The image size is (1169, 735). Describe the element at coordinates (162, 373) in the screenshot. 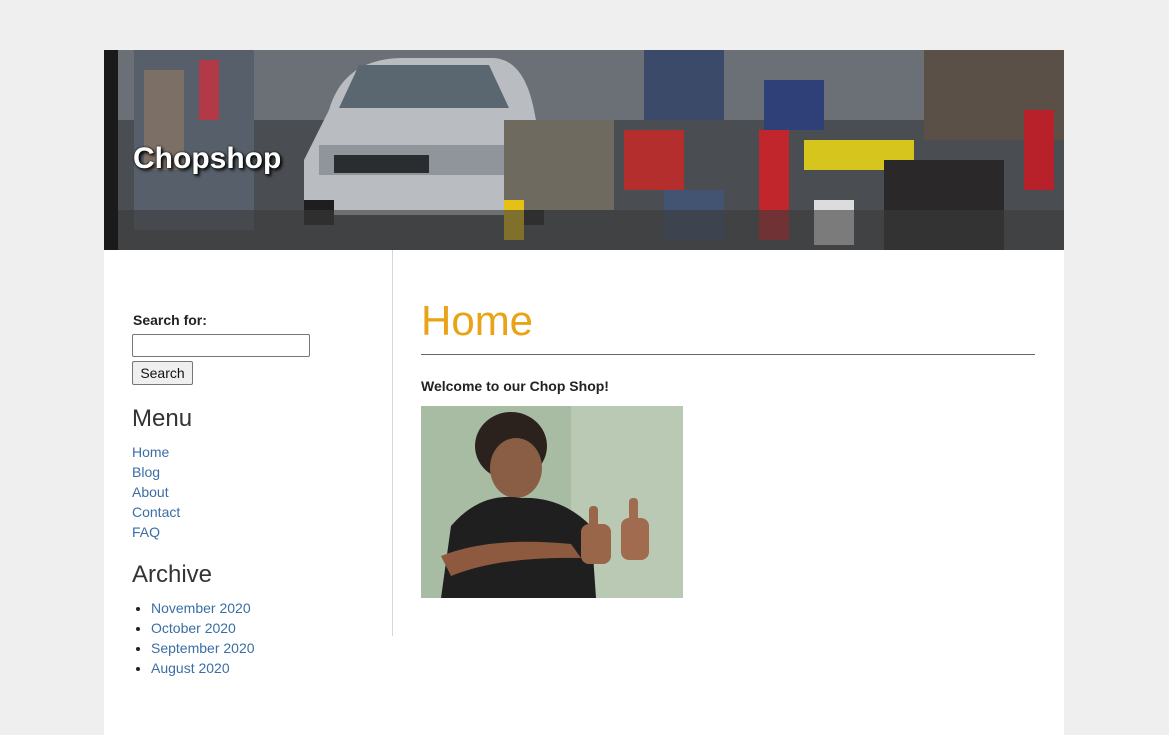

I see `search-button: Search` at that location.